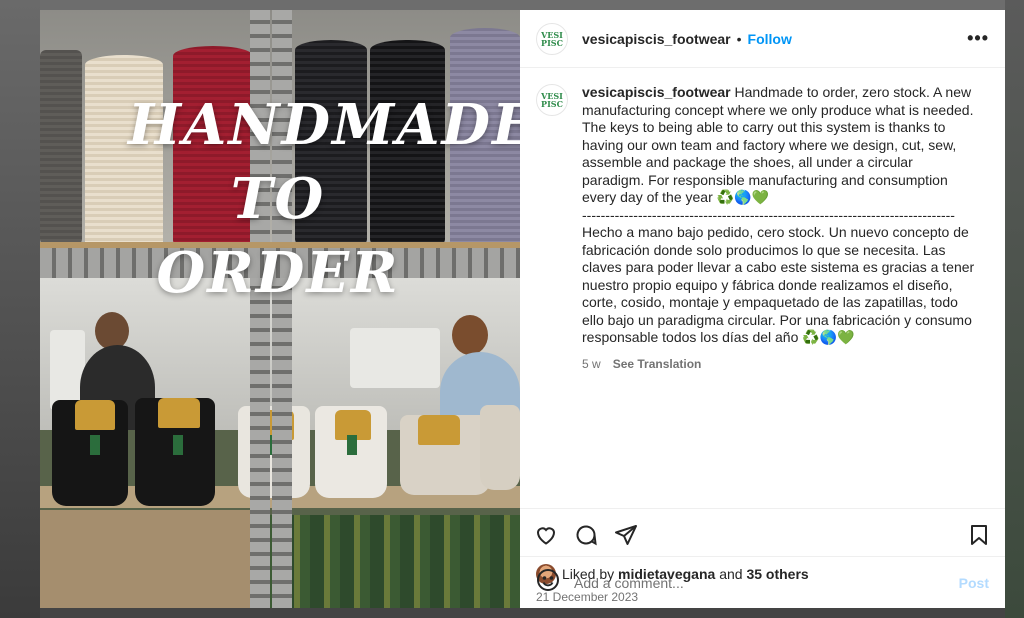 The height and width of the screenshot is (618, 1024). What do you see at coordinates (591, 364) in the screenshot?
I see `post-age: 5 w` at bounding box center [591, 364].